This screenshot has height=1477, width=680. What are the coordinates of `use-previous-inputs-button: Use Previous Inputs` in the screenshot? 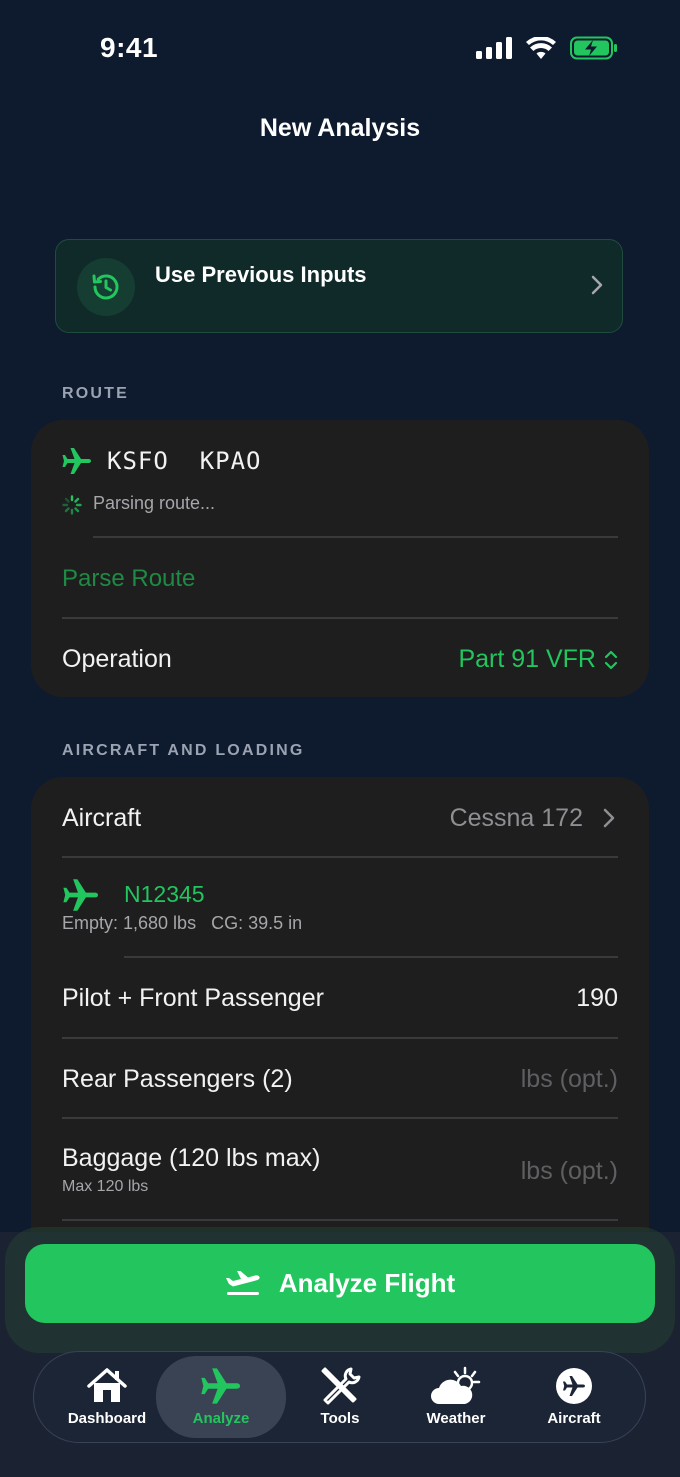 It's located at (339, 286).